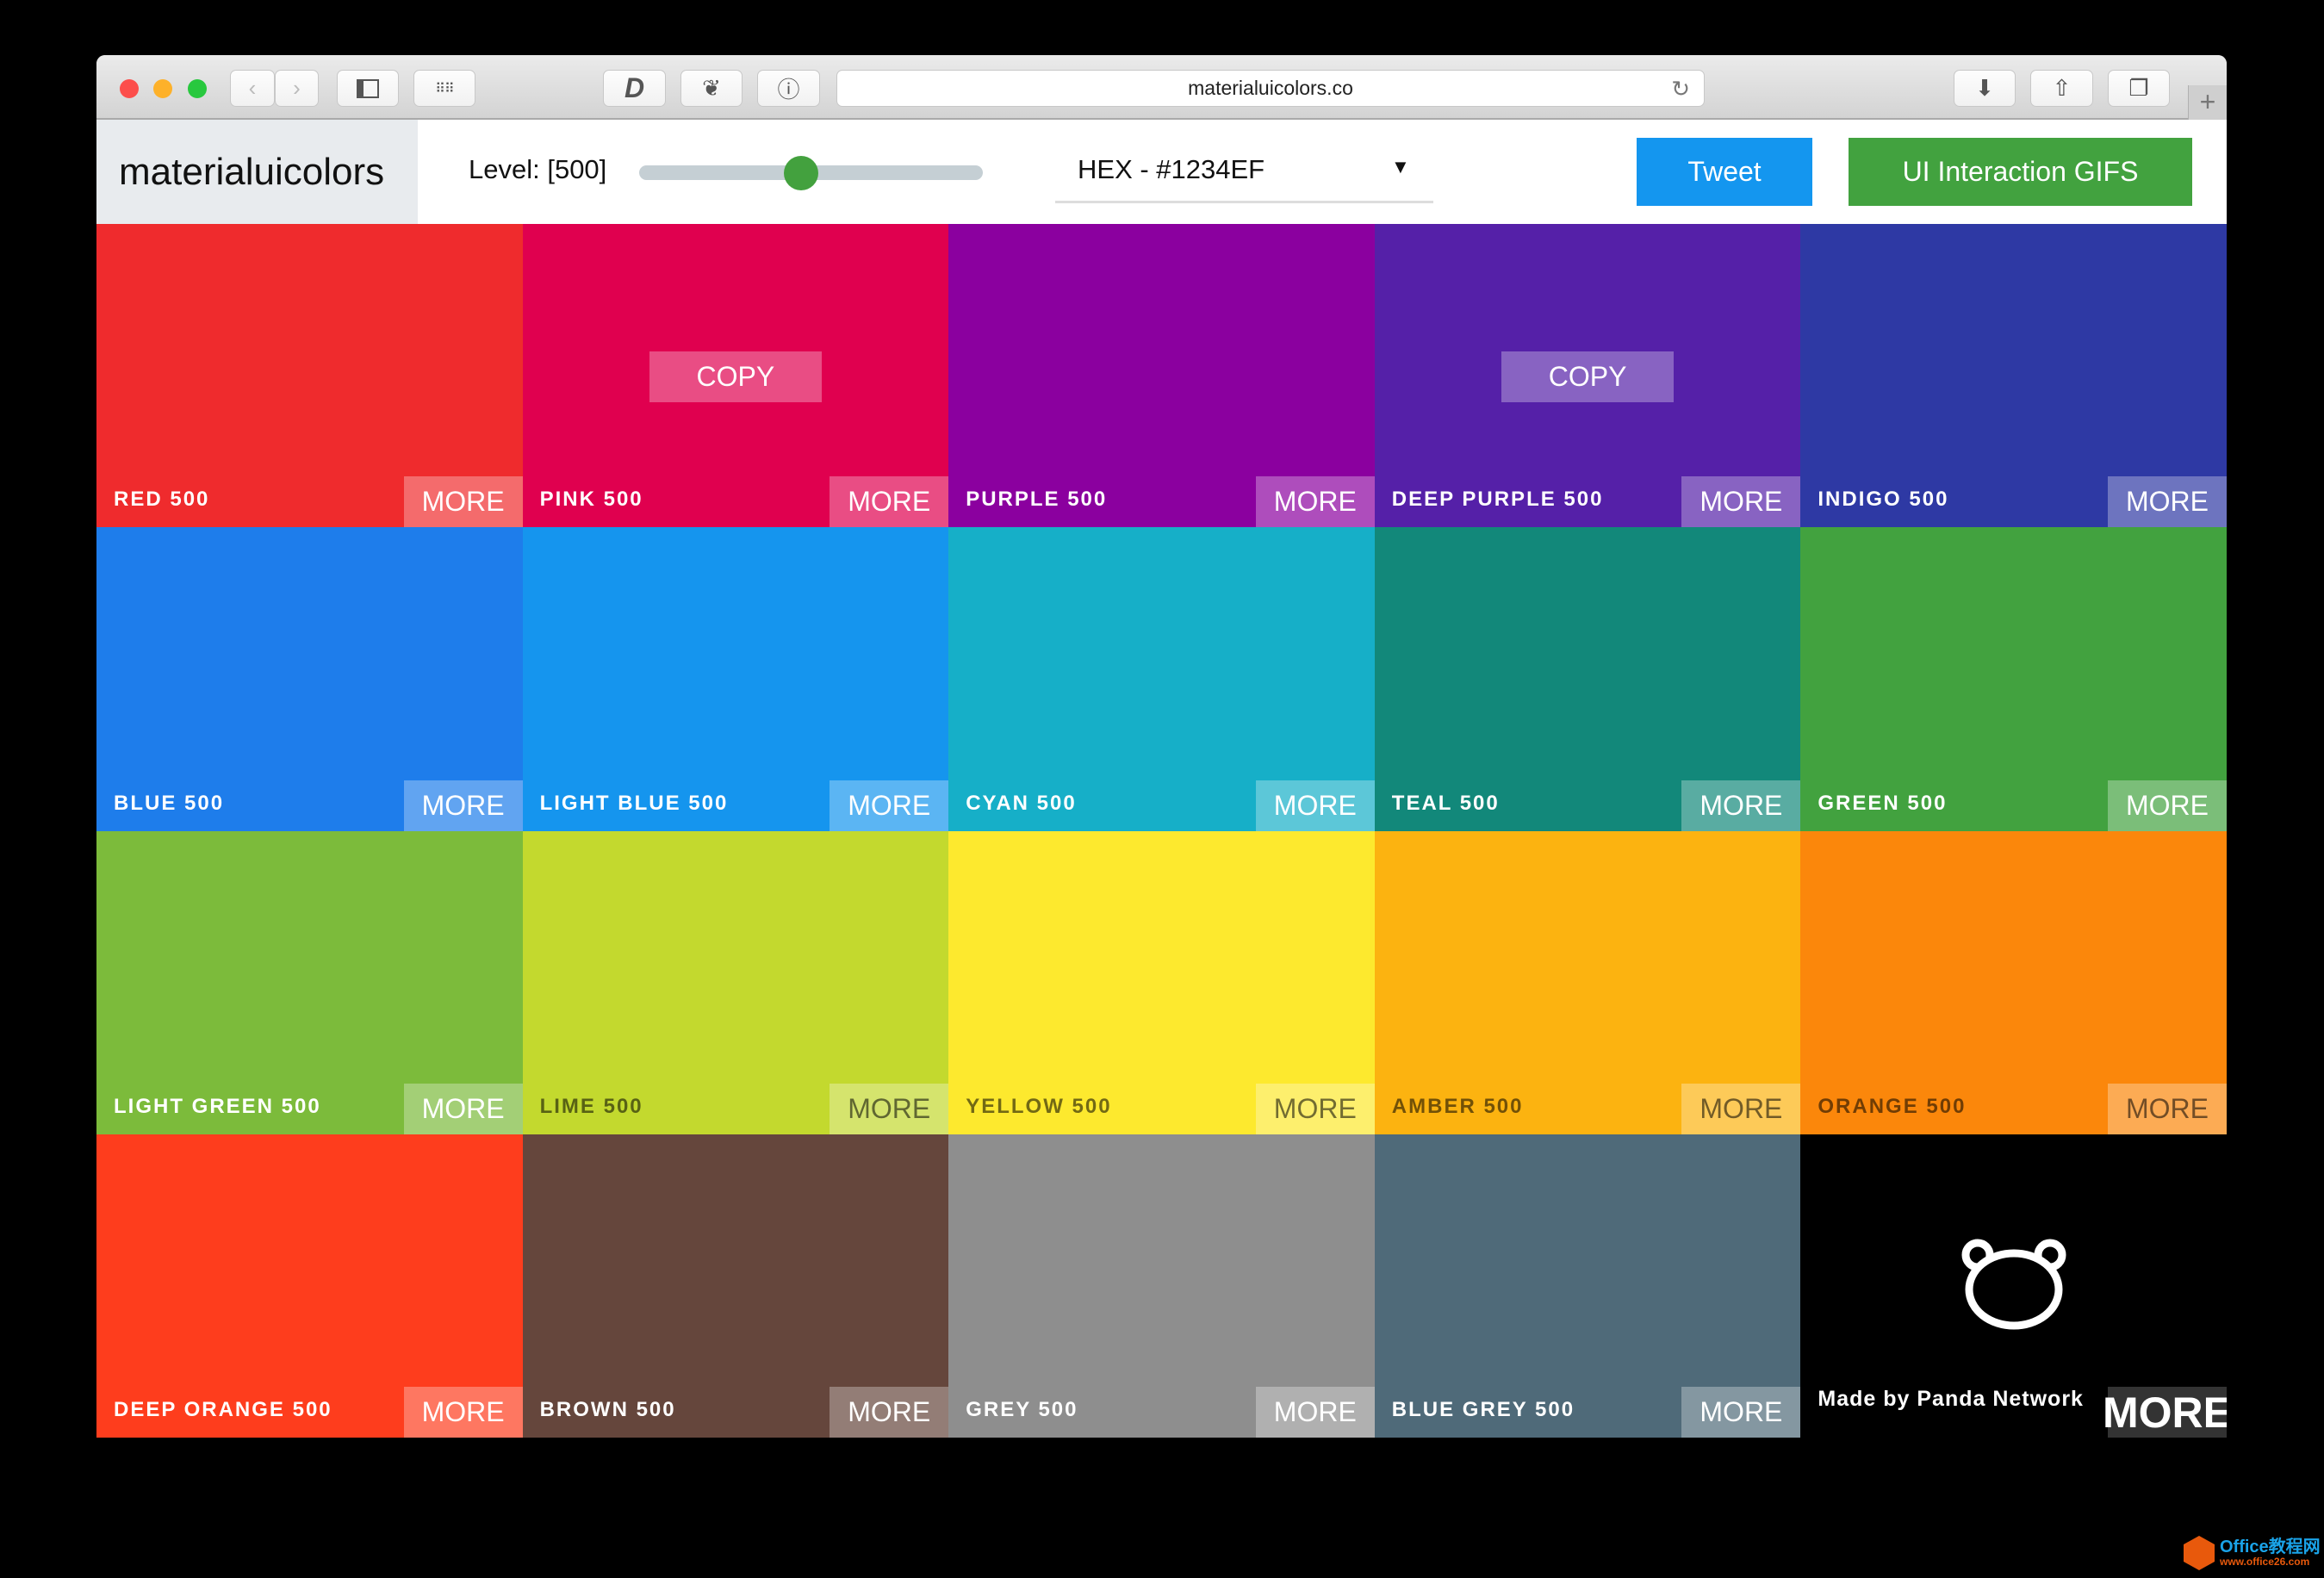 The image size is (2324, 1578). What do you see at coordinates (591, 500) in the screenshot?
I see `color-name: PINK 500` at bounding box center [591, 500].